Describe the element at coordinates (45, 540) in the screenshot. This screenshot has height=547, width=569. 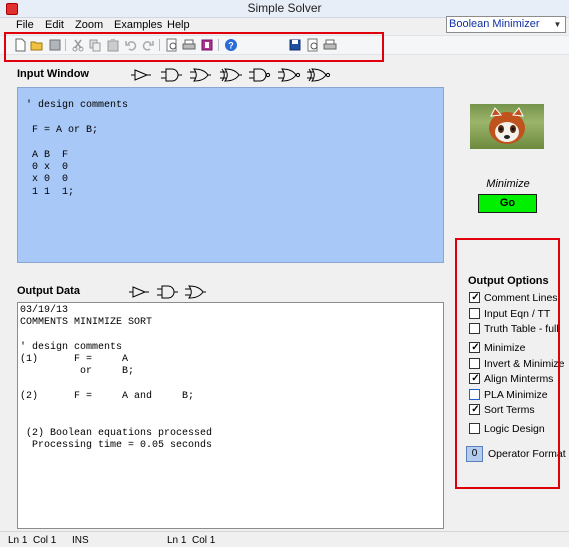
I see `status-col: Col 1` at that location.